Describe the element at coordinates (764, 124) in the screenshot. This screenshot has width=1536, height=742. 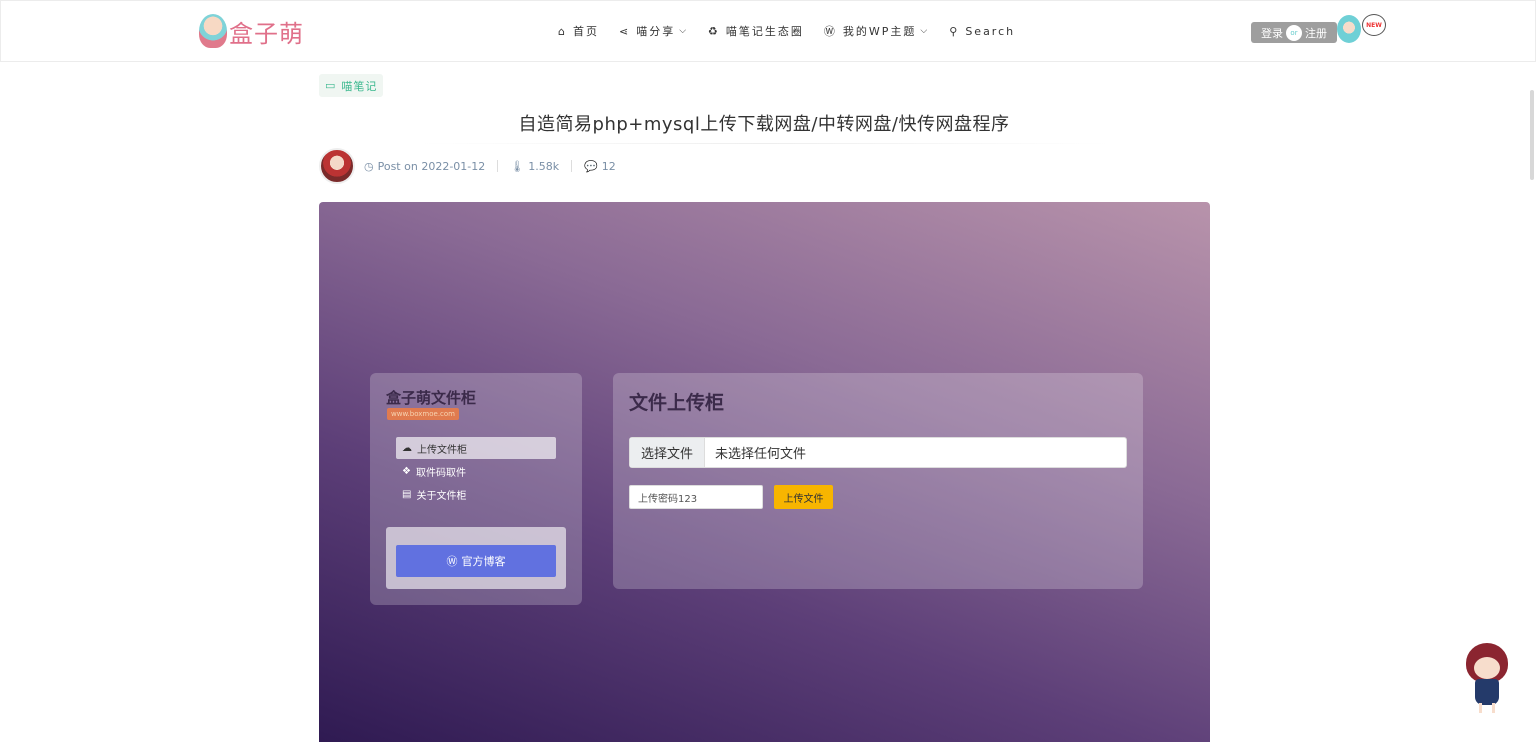
I see `article-title: 自造简易php+mysql上传下载网盘/中转网盘/快传网盘程序` at that location.